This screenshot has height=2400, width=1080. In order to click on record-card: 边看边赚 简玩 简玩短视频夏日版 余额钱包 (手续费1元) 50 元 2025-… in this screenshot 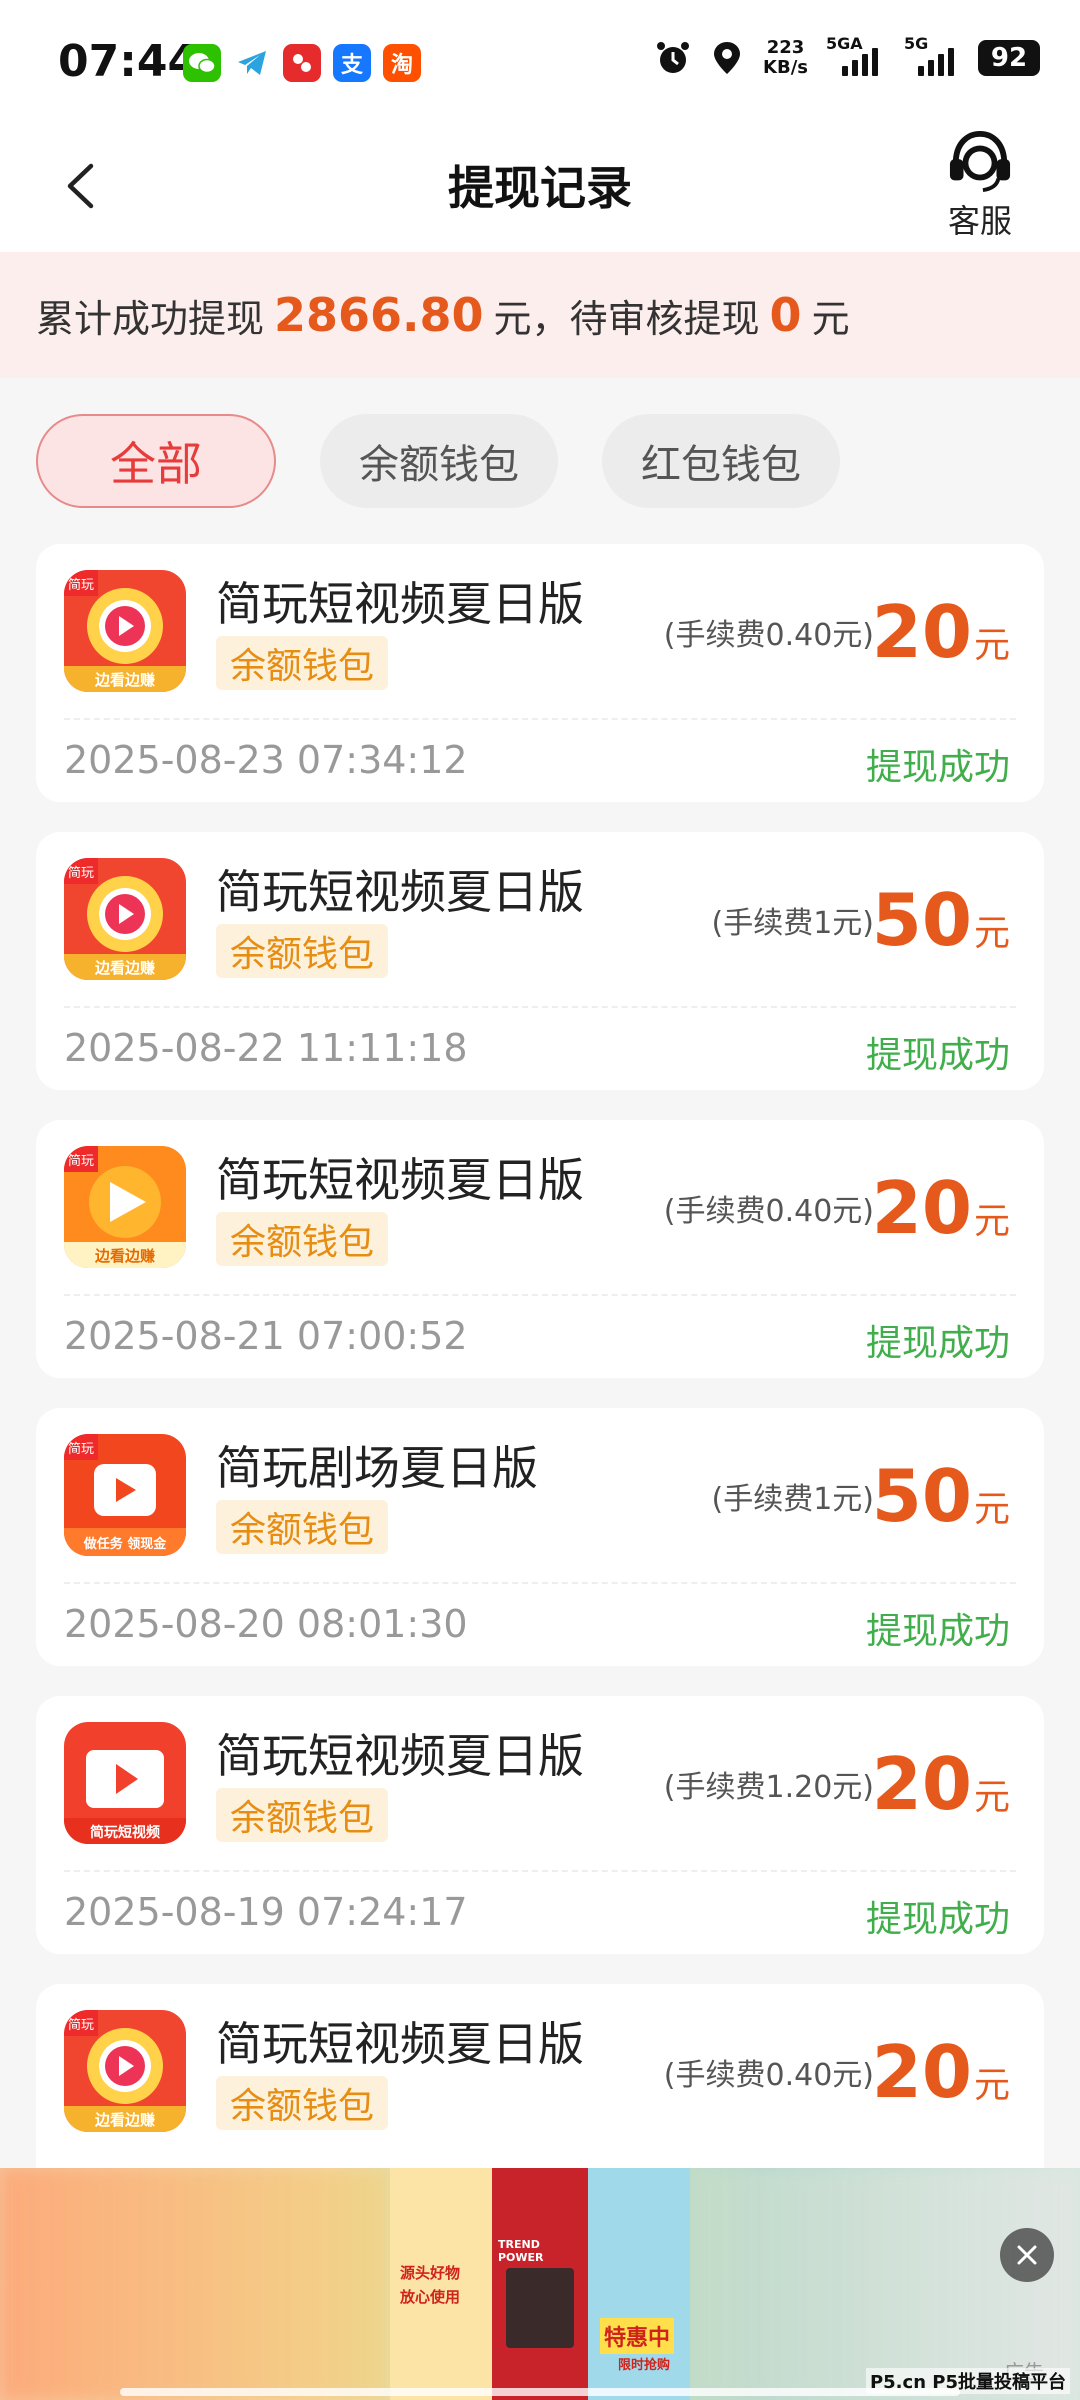, I will do `click(540, 961)`.